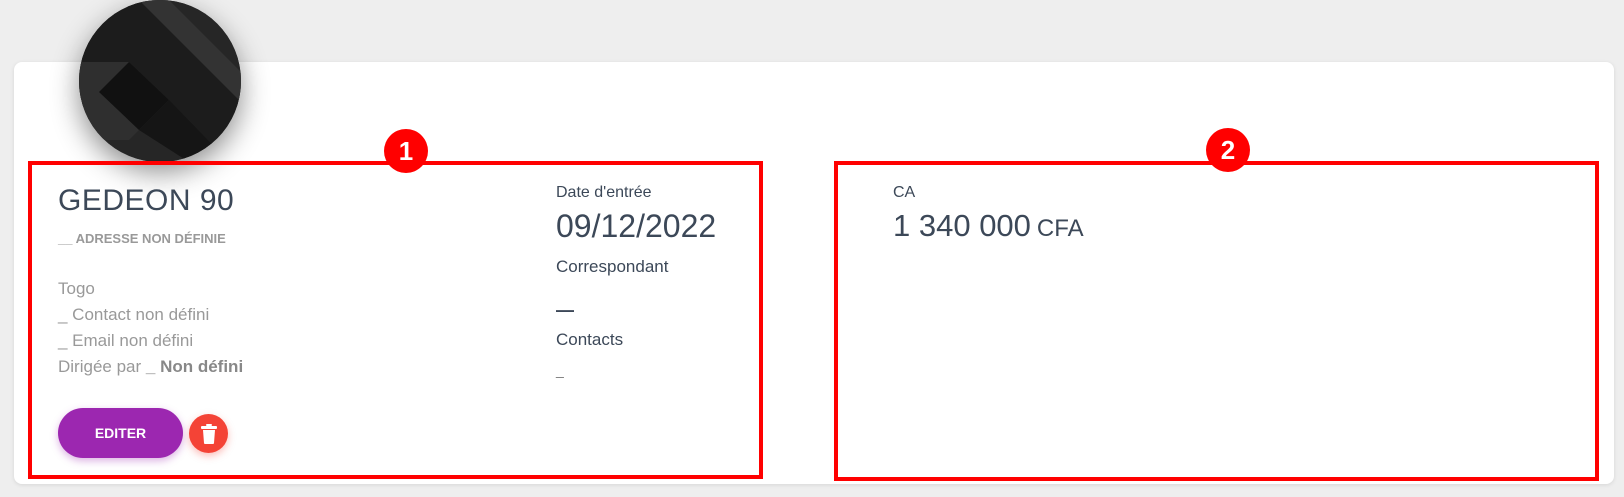 The height and width of the screenshot is (497, 1624). Describe the element at coordinates (100, 366) in the screenshot. I see `director-label: Dirigée par` at that location.